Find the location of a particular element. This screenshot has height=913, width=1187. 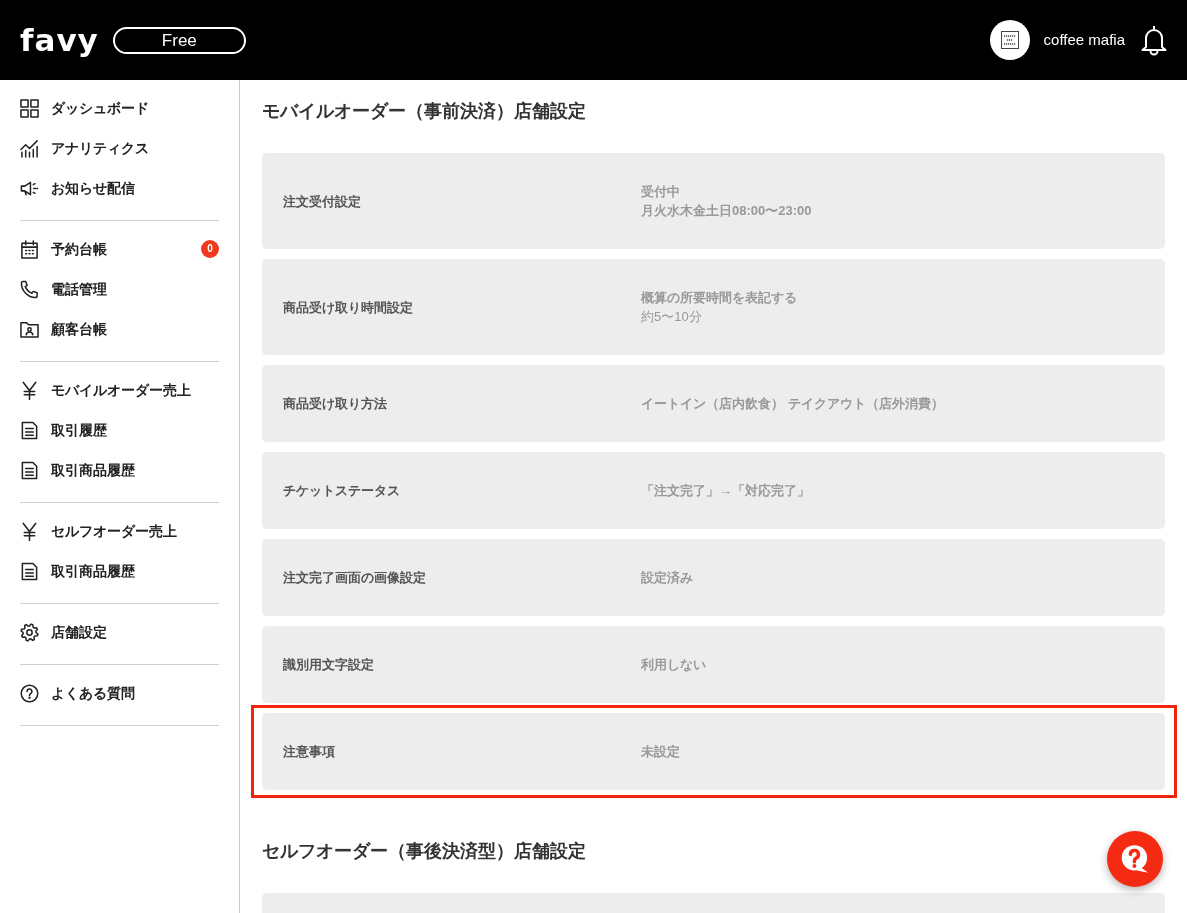

setting-card: 商品受け取り方法 イートイン（店内飲食） テイクアウト（店外消費） is located at coordinates (713, 403).